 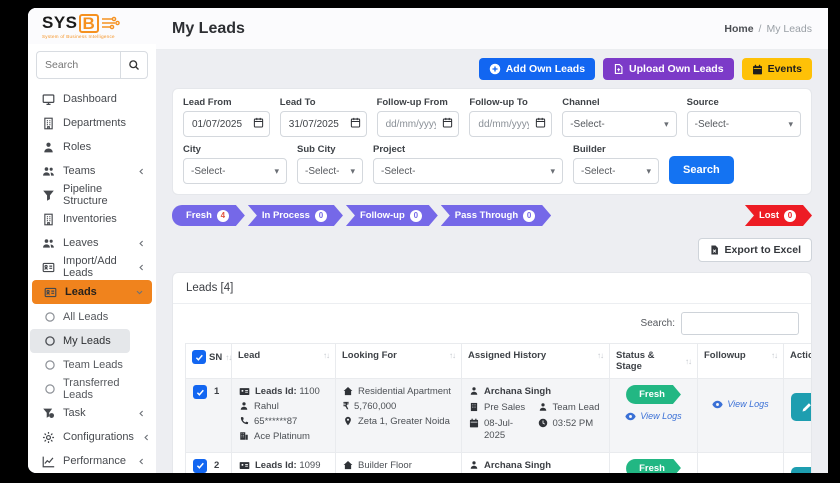 What do you see at coordinates (92, 99) in the screenshot?
I see `sidebar-item-dashboard: Dashboard` at bounding box center [92, 99].